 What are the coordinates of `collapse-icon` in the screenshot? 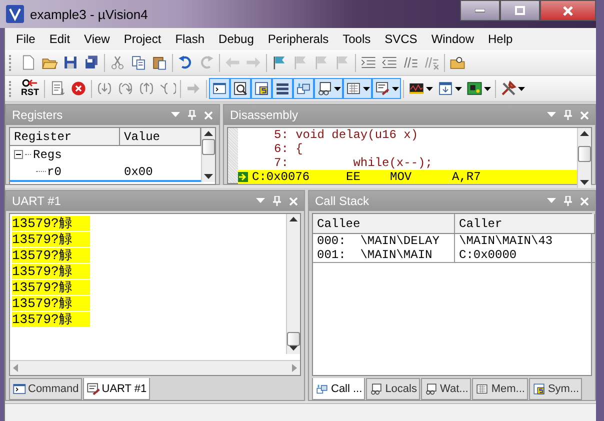 It's located at (18, 154).